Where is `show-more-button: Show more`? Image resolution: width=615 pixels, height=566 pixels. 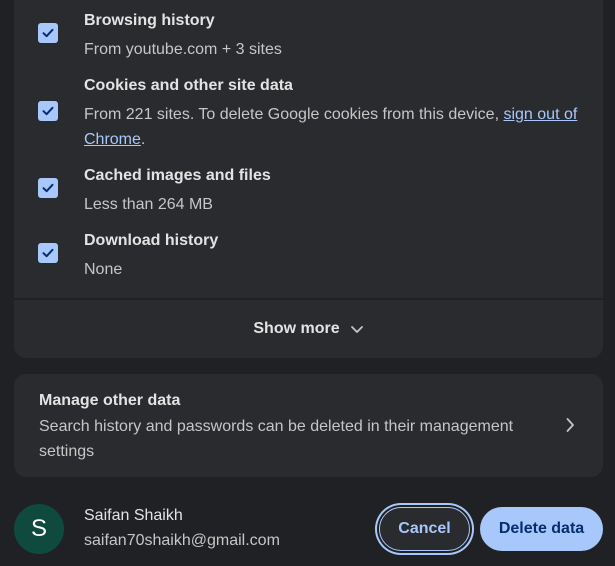
show-more-button: Show more is located at coordinates (308, 329).